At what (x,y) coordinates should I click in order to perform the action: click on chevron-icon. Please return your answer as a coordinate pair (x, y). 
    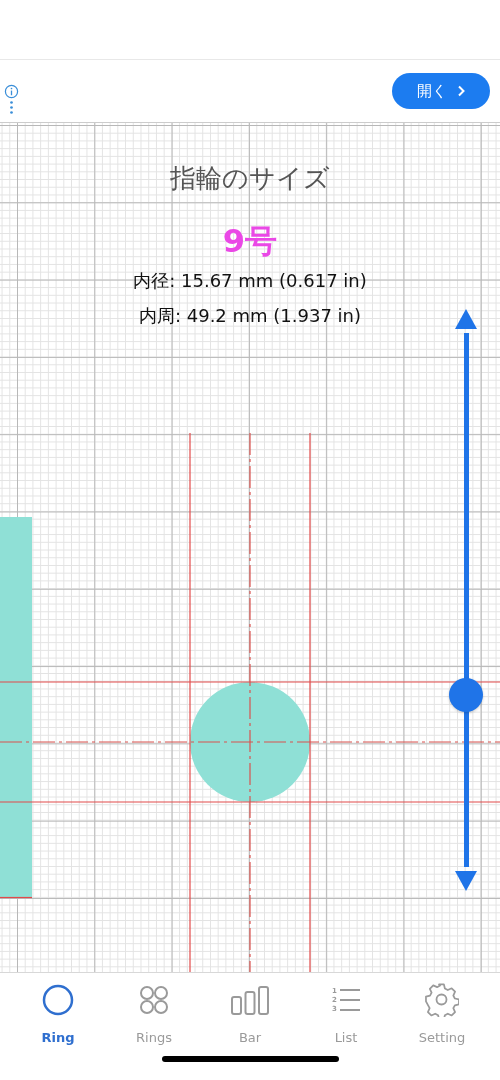
    Looking at the image, I should click on (461, 91).